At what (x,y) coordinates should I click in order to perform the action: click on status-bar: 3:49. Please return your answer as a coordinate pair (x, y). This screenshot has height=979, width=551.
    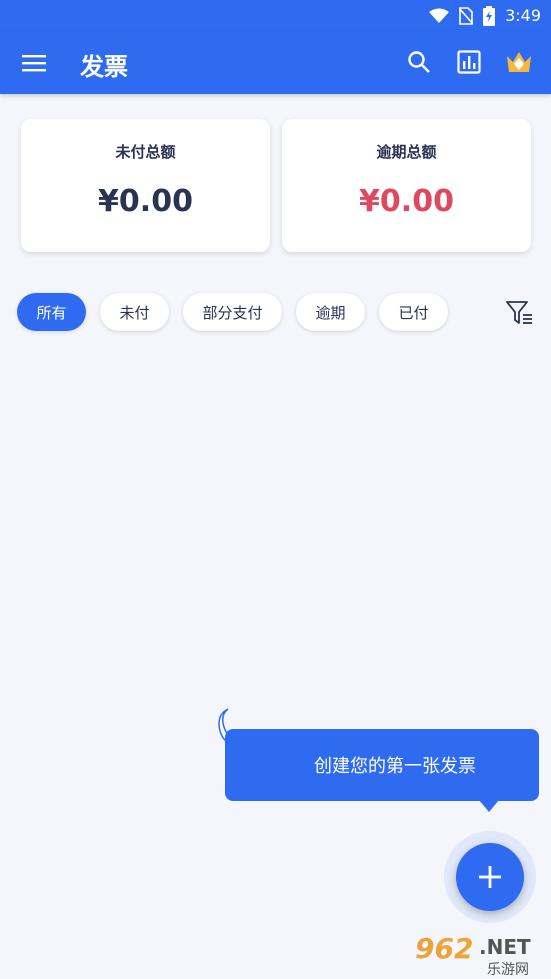
    Looking at the image, I should click on (275, 15).